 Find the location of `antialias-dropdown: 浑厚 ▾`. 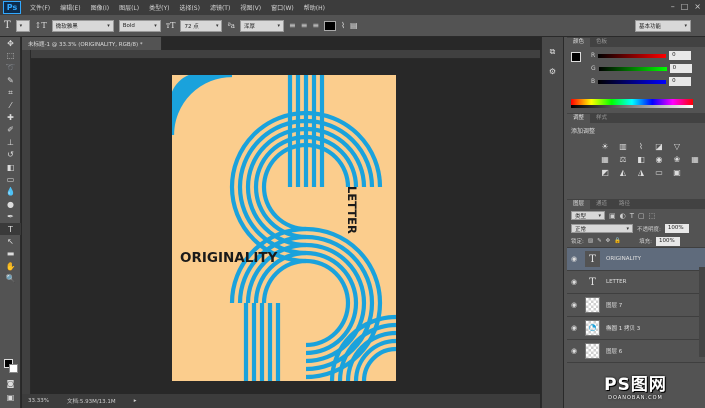

antialias-dropdown: 浑厚 ▾ is located at coordinates (261, 25).